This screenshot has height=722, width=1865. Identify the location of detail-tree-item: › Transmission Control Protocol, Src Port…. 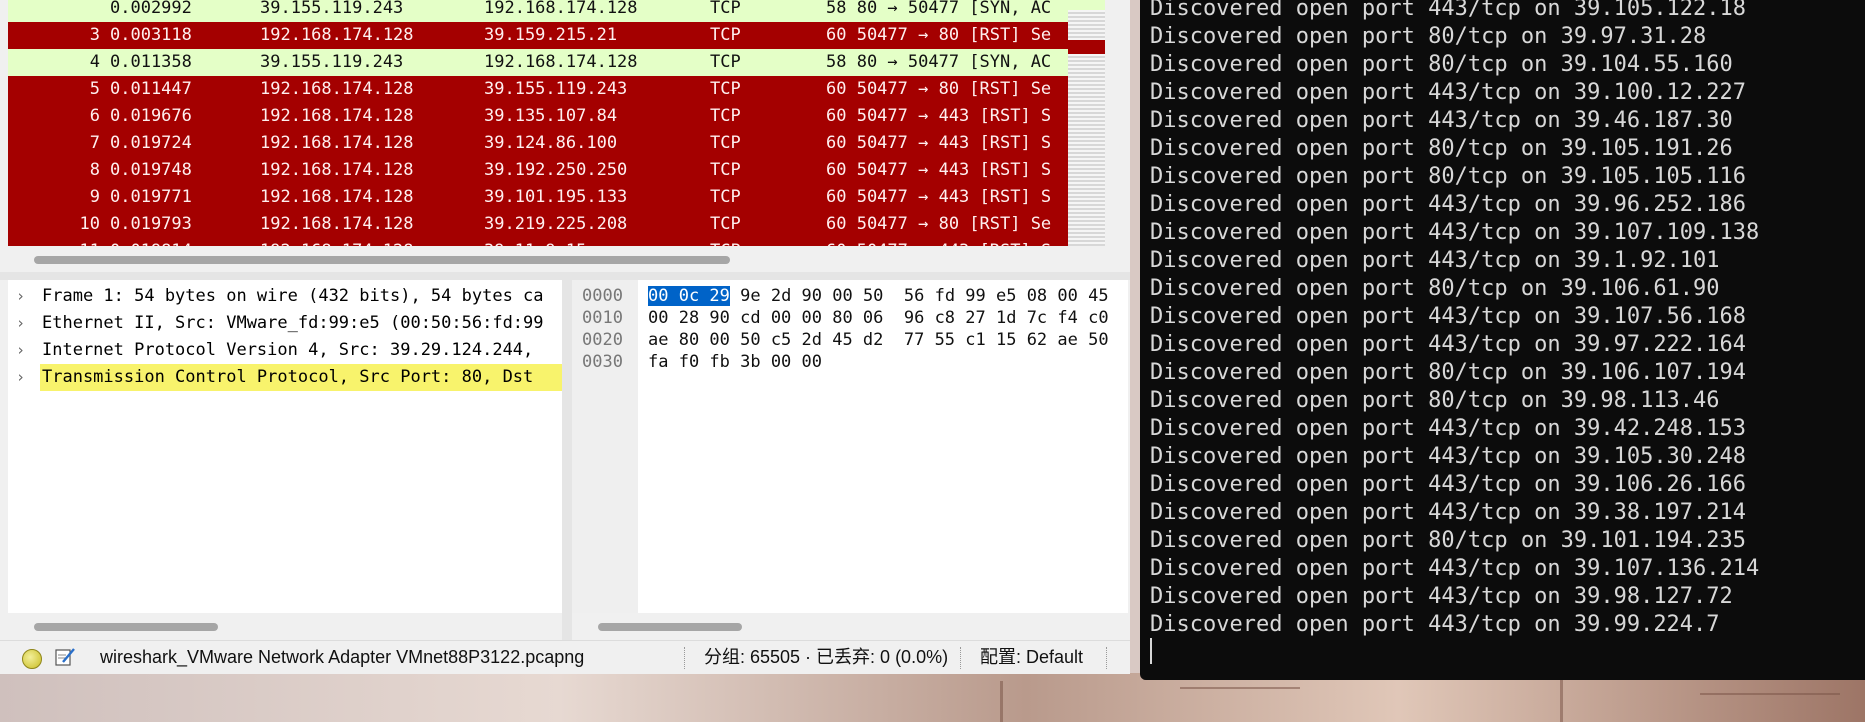
(285, 377).